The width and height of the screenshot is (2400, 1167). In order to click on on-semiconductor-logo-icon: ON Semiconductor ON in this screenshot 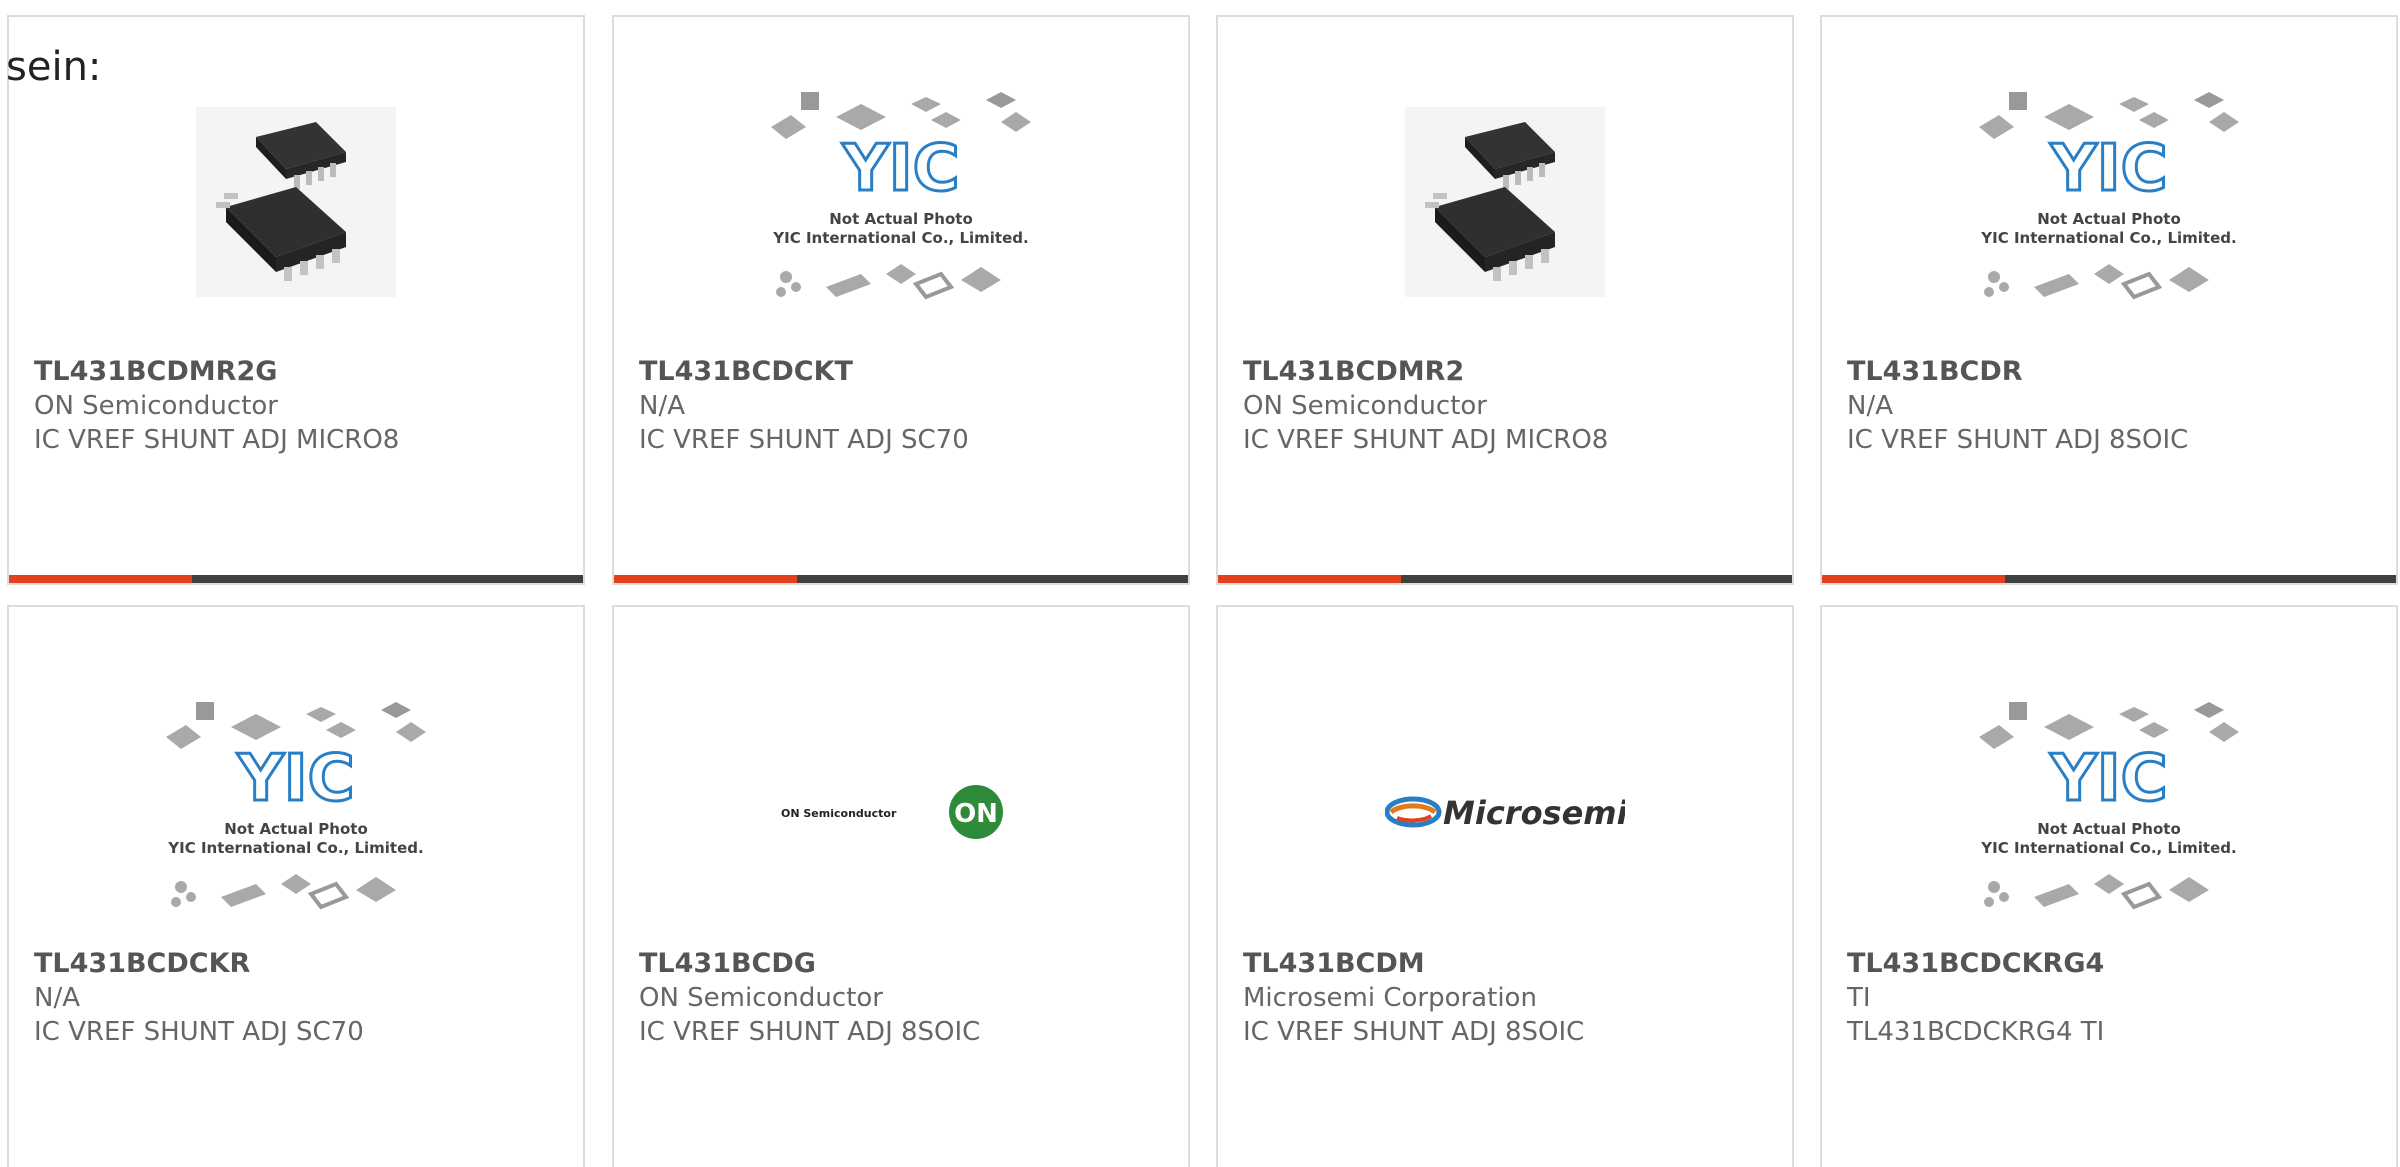, I will do `click(892, 812)`.